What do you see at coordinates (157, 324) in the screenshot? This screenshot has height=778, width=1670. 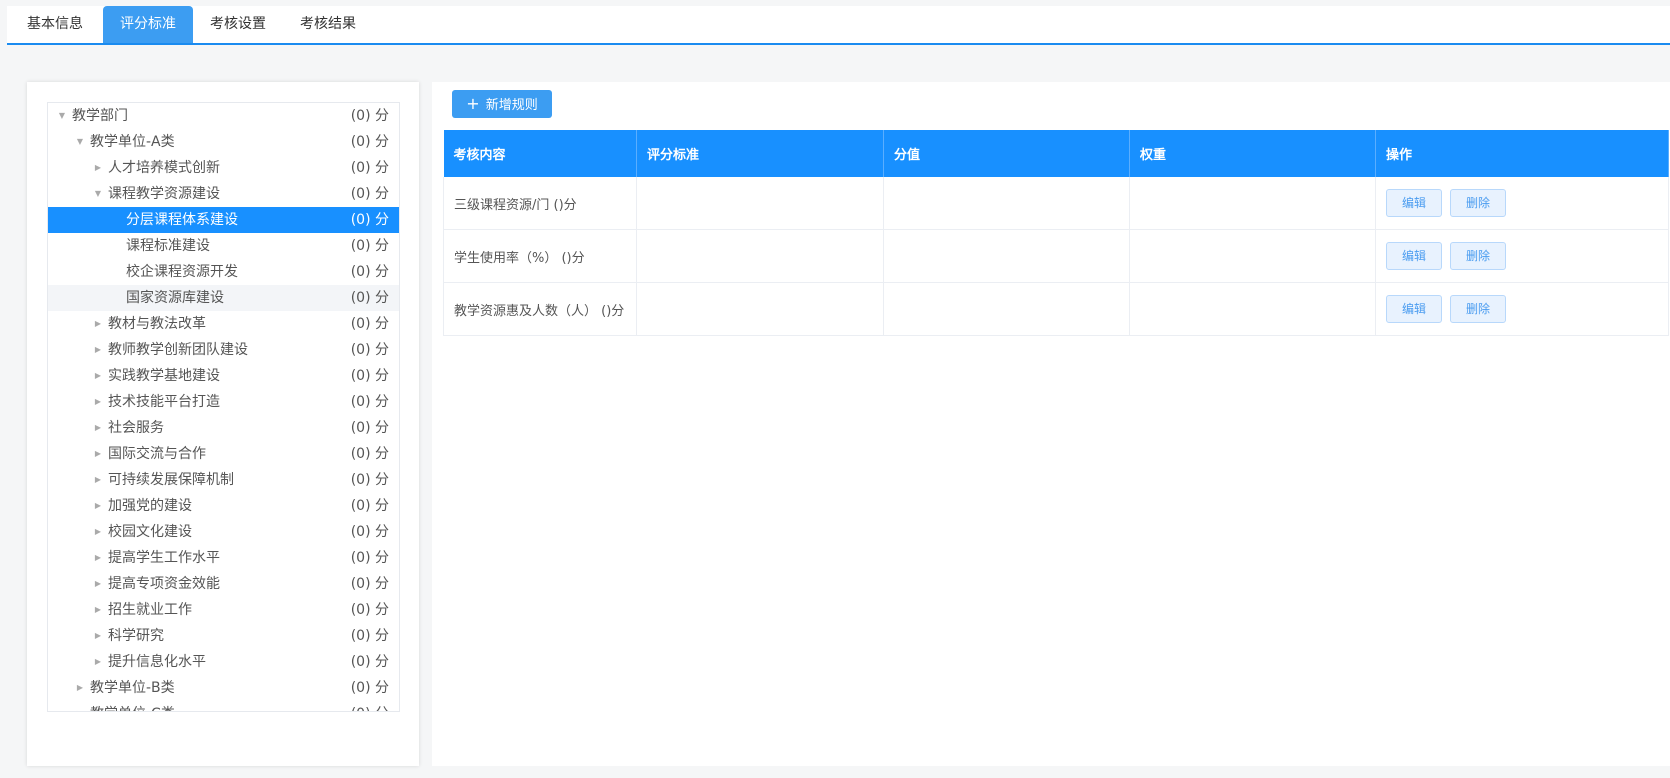 I see `tree-node-label: 教材与教法改革` at bounding box center [157, 324].